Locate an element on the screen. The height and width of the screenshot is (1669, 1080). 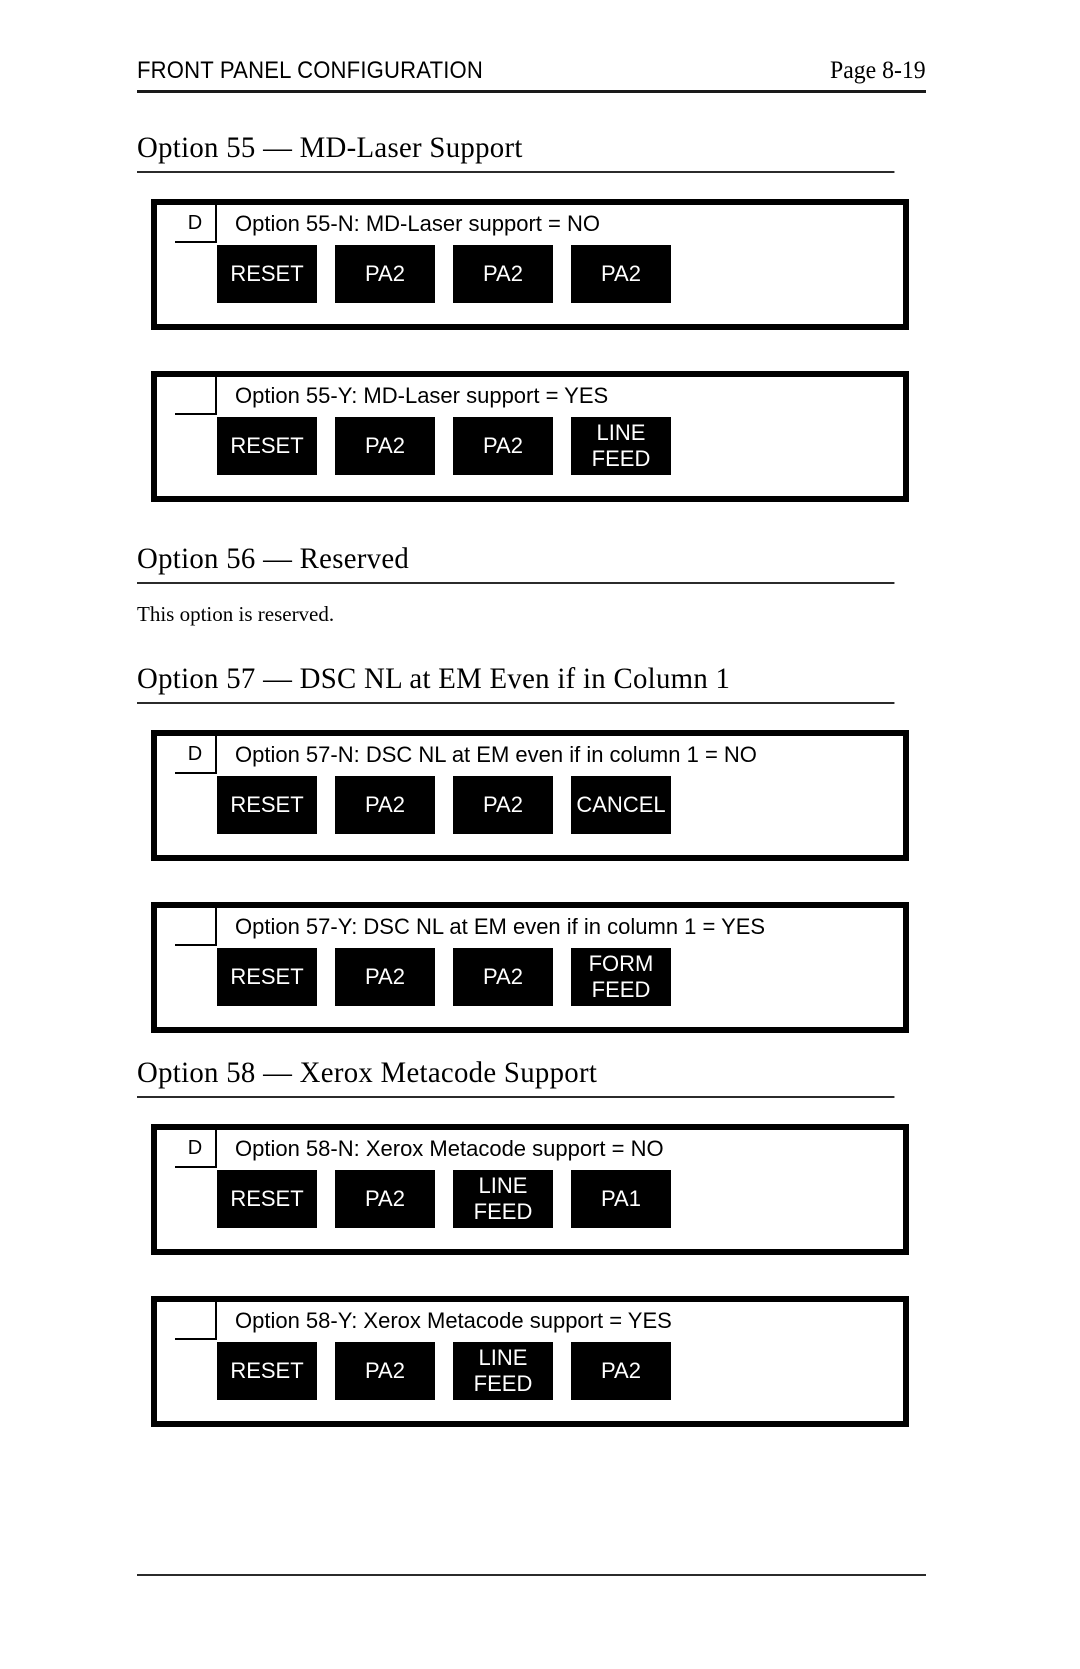
panel-display-row: D Option 55-N: MD-Laser support = NO is located at coordinates (530, 224).